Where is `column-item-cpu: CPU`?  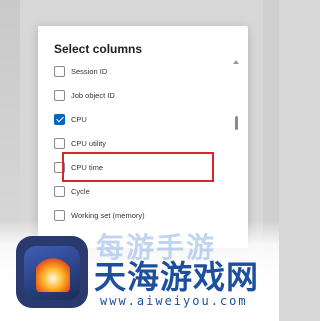 column-item-cpu: CPU is located at coordinates (134, 119).